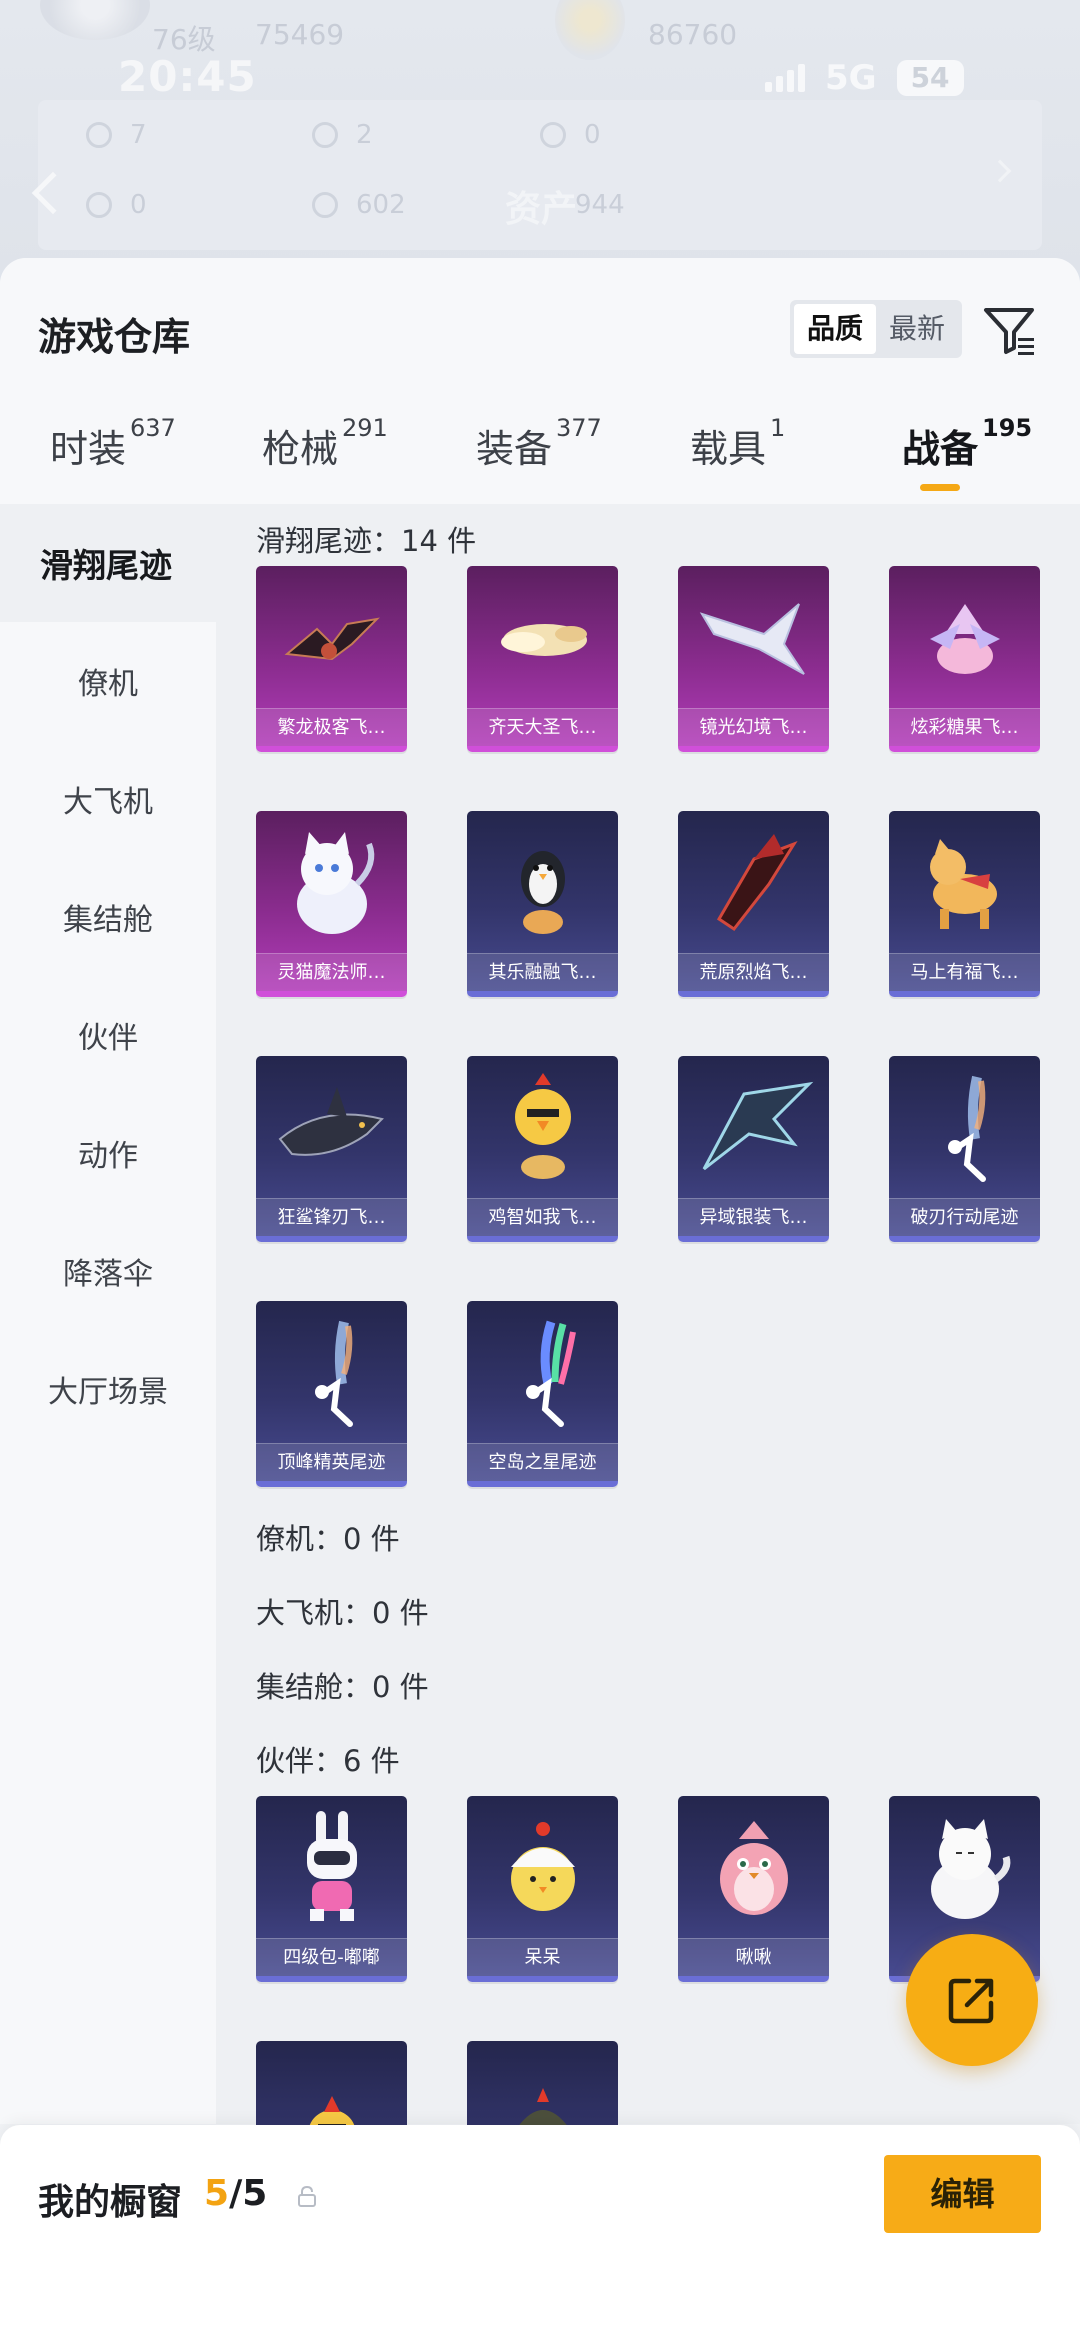  I want to click on status-time: 20:45, so click(187, 76).